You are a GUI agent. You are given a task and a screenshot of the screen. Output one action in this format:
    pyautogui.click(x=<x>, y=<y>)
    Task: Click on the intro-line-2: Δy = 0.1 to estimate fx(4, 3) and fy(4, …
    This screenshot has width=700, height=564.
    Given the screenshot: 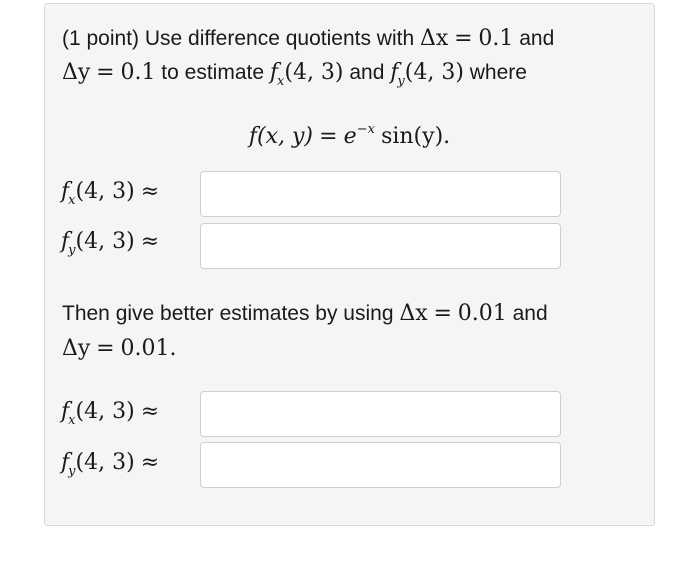 What is the action you would take?
    pyautogui.click(x=294, y=74)
    